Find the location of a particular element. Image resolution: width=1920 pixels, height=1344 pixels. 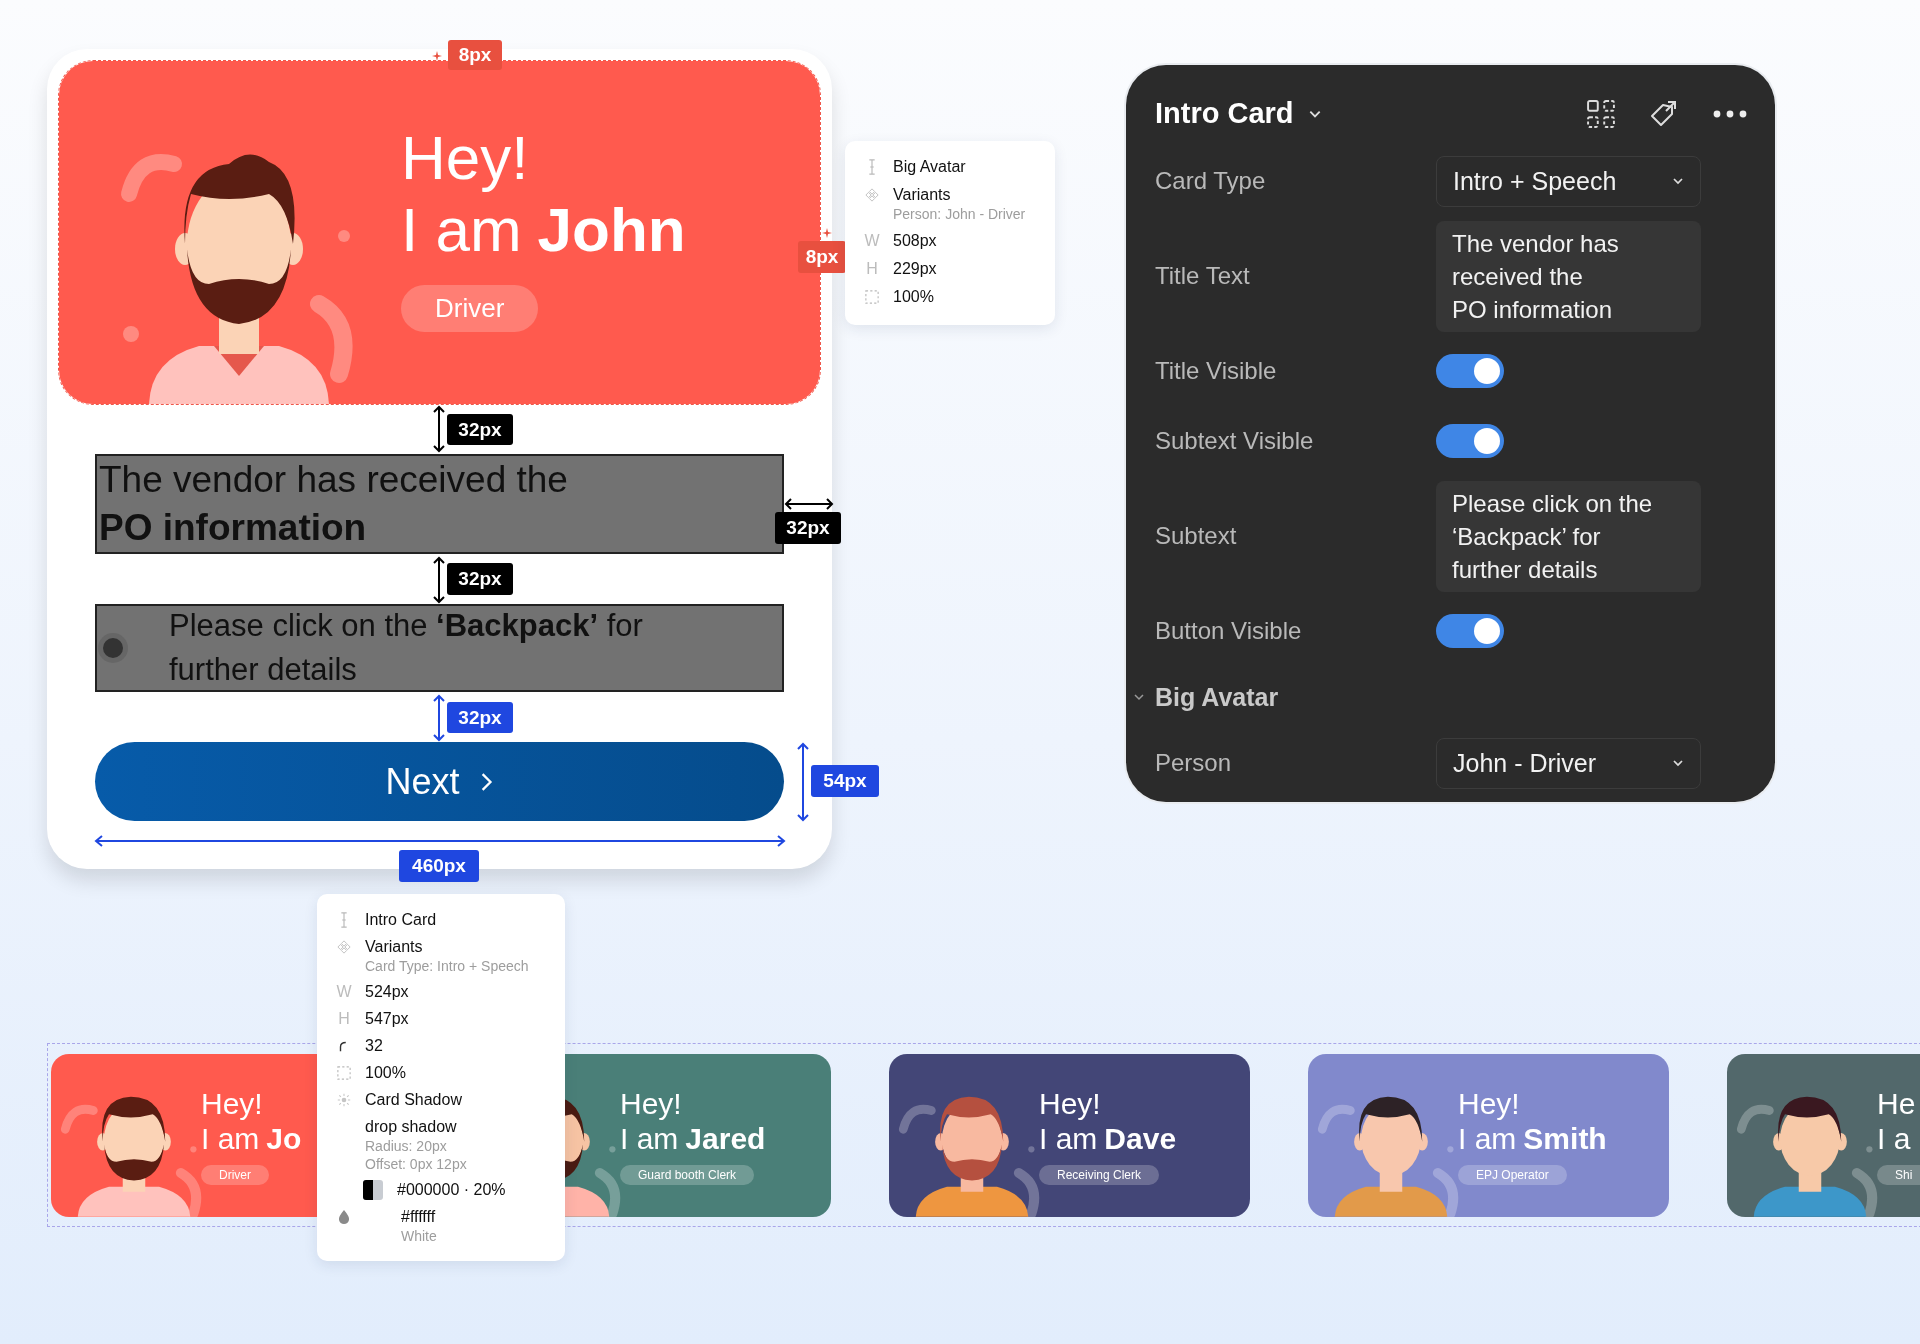

person-name: John is located at coordinates (611, 230).